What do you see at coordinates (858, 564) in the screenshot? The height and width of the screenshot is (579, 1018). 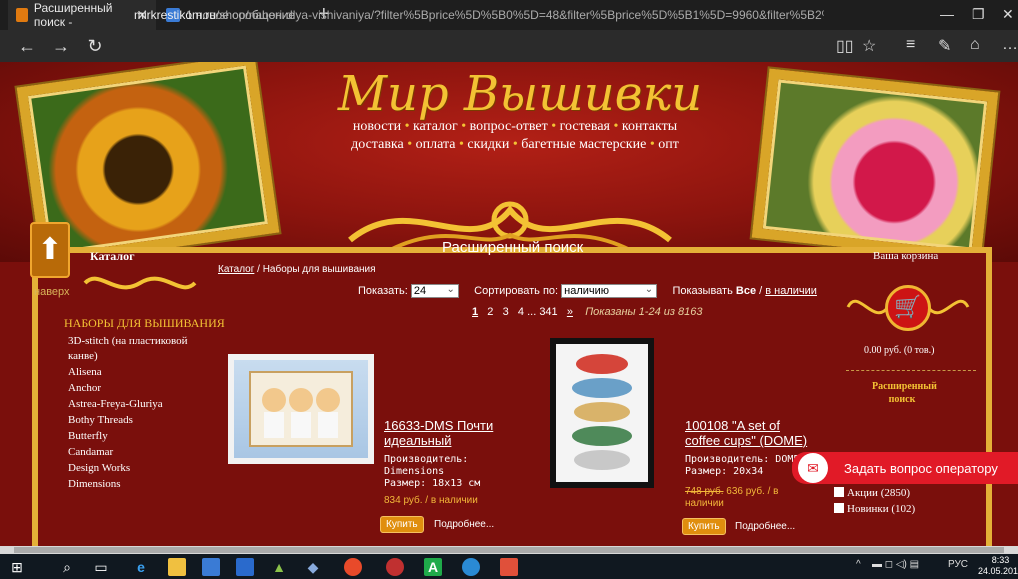 I see `tray-chevron-icon: ^` at bounding box center [858, 564].